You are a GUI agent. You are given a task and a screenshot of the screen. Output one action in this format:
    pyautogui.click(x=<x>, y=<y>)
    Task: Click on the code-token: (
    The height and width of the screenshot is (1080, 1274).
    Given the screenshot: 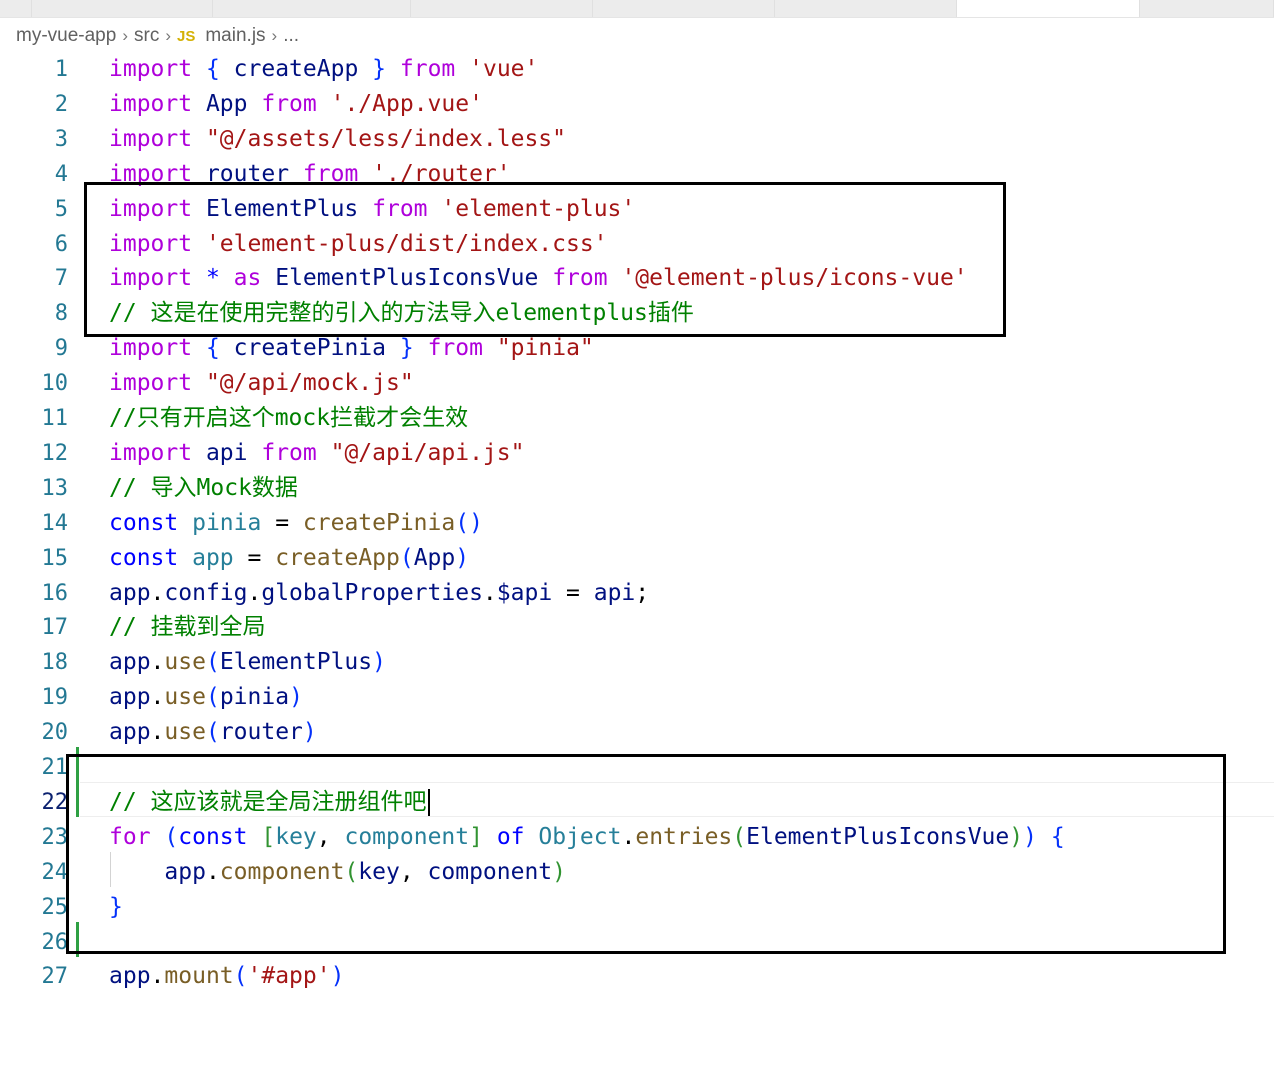 What is the action you would take?
    pyautogui.click(x=212, y=732)
    